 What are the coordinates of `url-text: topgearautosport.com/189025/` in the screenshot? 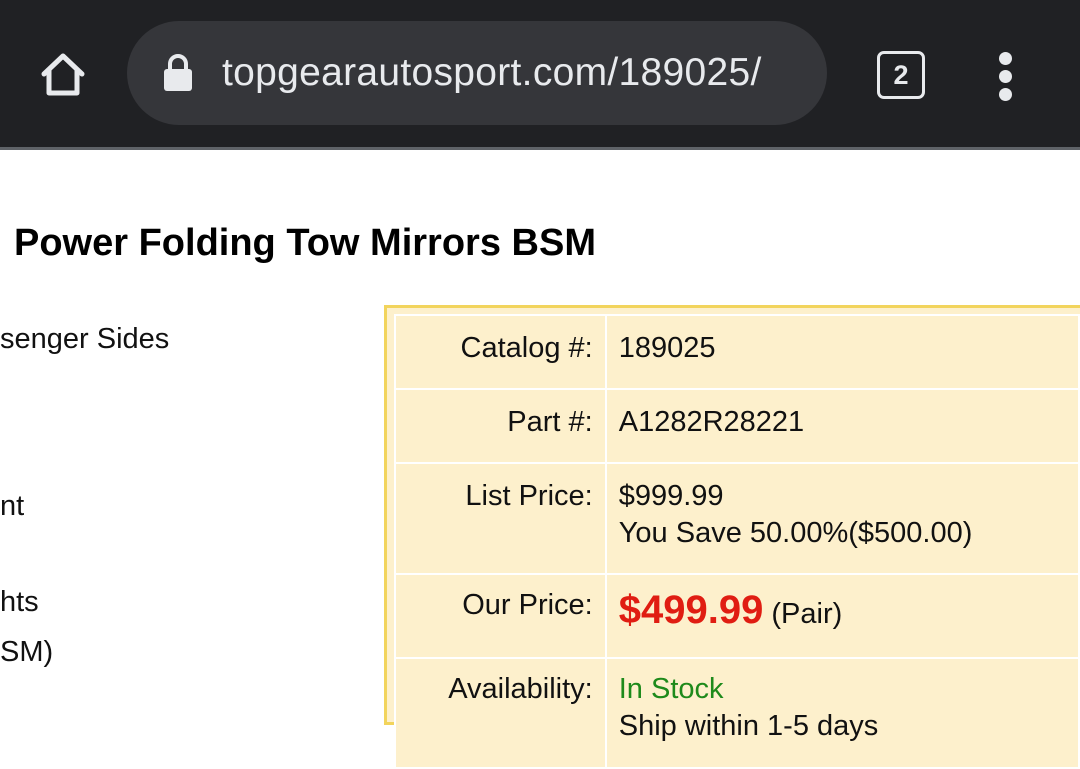 It's located at (517, 73).